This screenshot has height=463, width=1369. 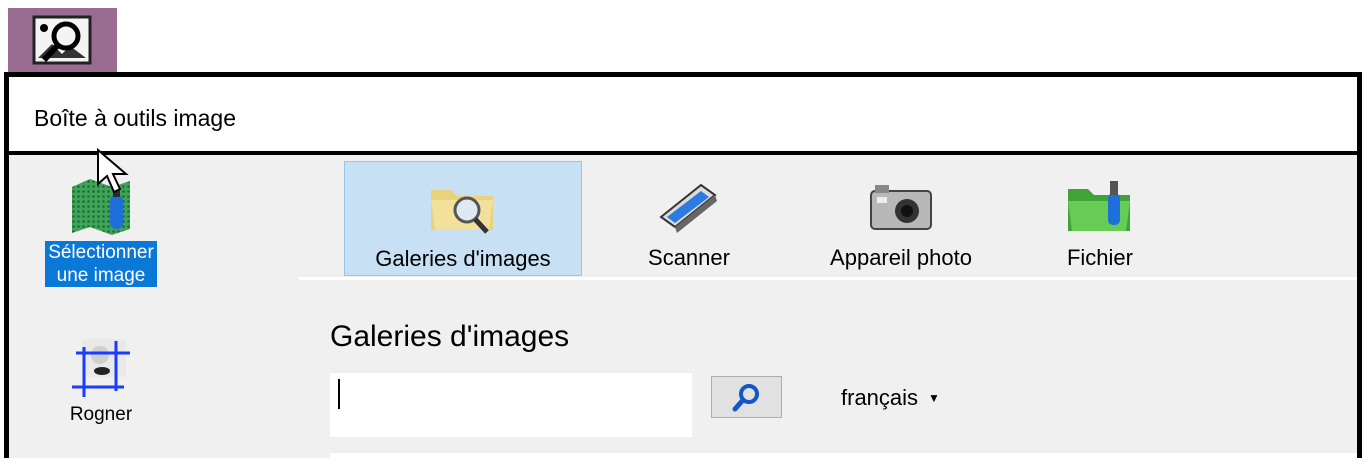 What do you see at coordinates (450, 336) in the screenshot?
I see `gallery-section-title: Galeries d'images` at bounding box center [450, 336].